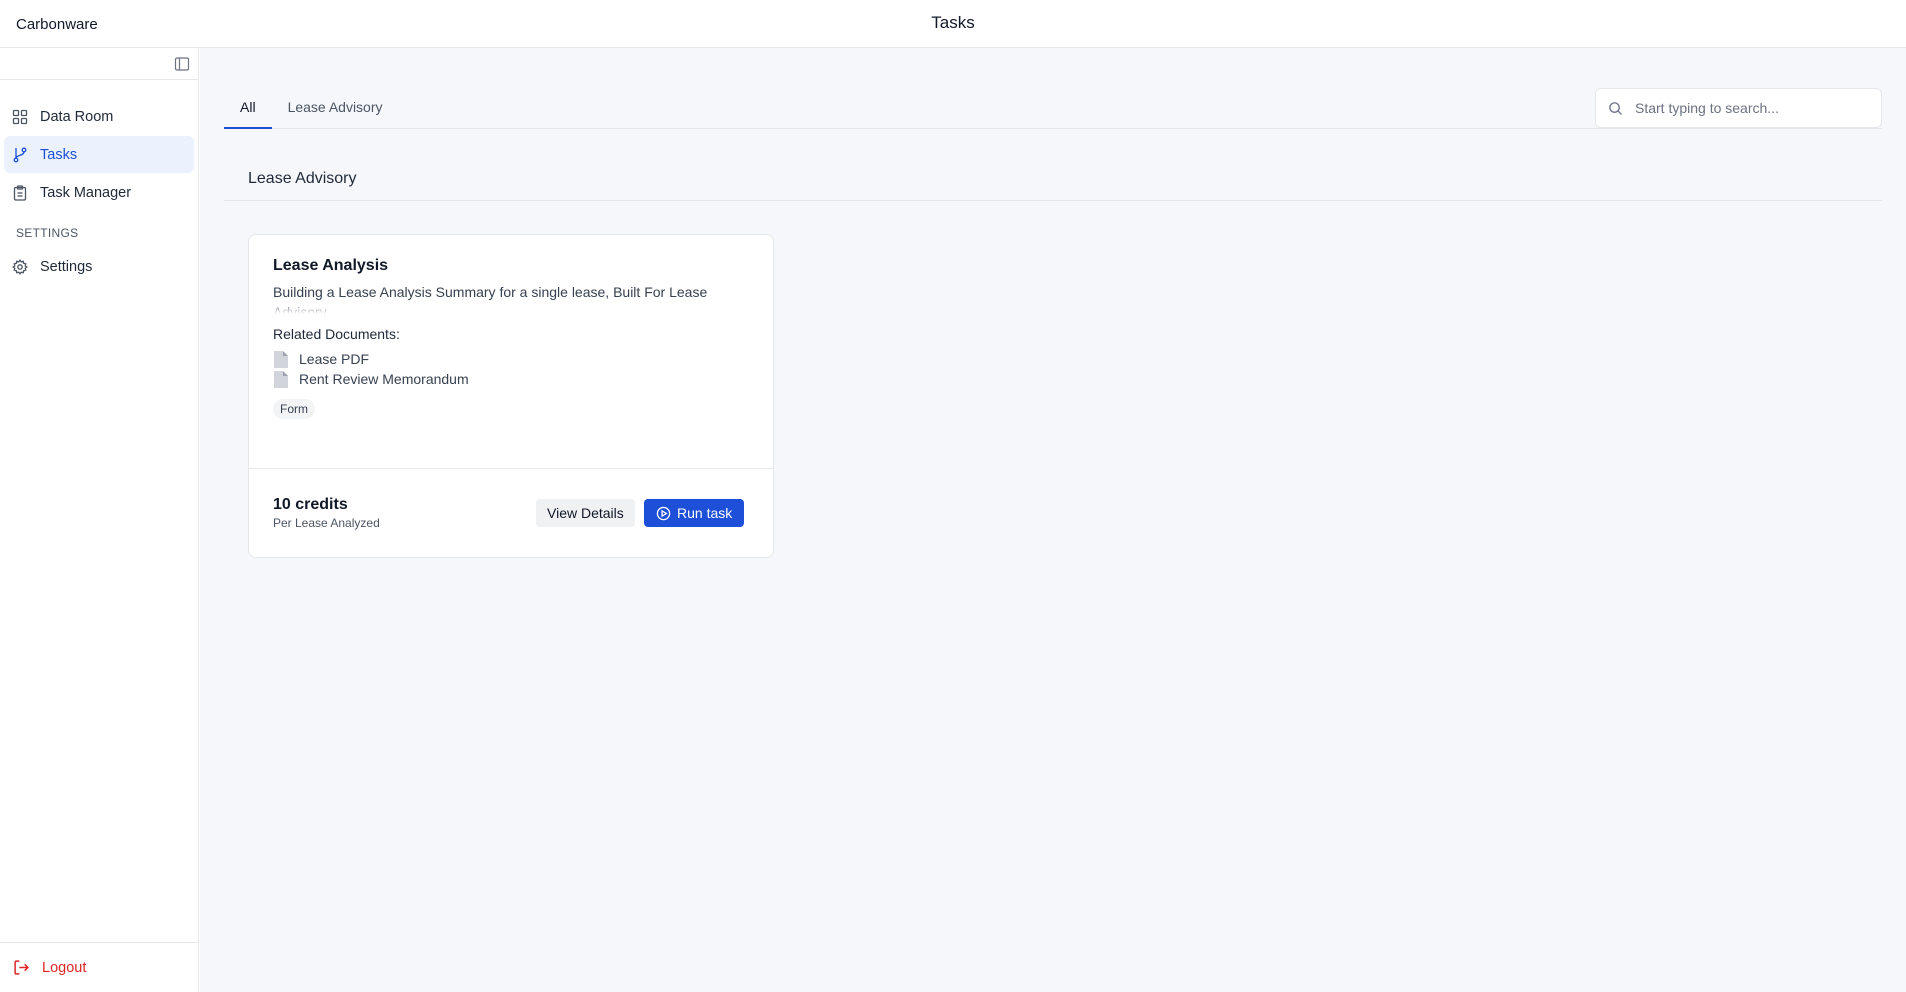  Describe the element at coordinates (248, 108) in the screenshot. I see `tab-all: All` at that location.